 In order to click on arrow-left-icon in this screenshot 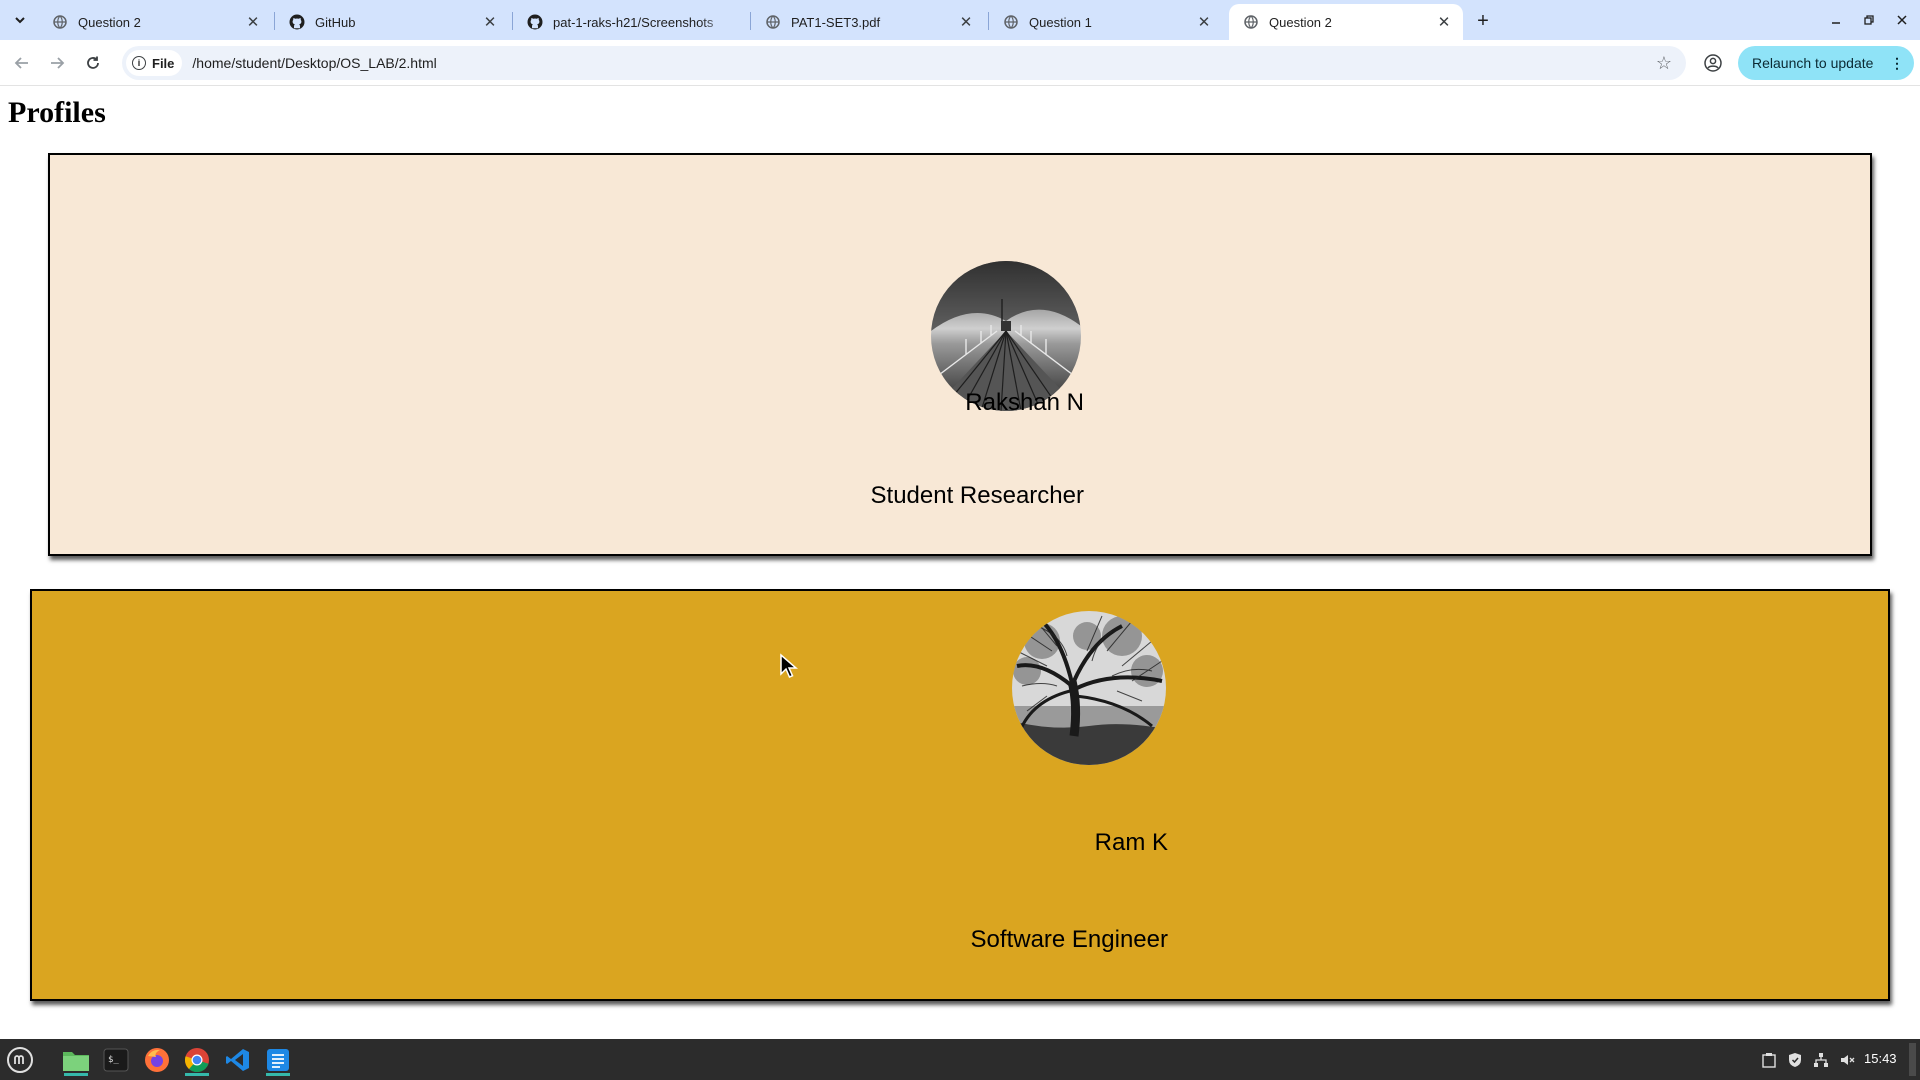, I will do `click(21, 63)`.